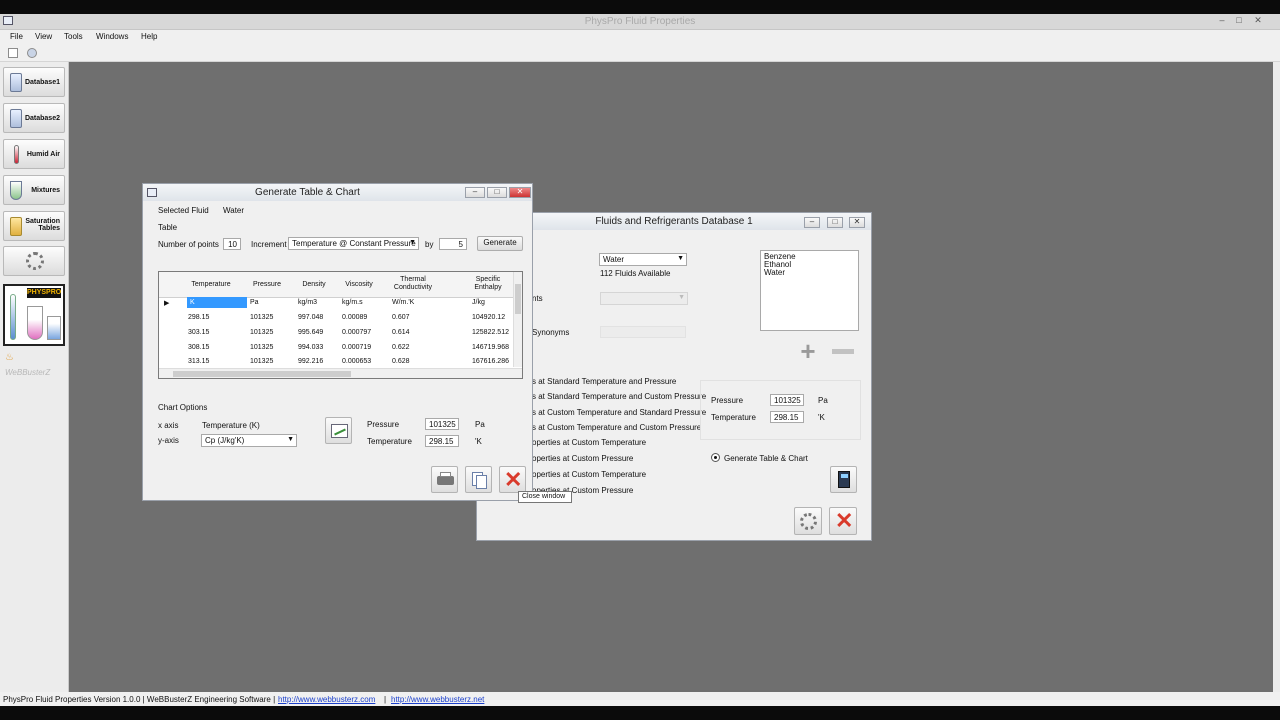  What do you see at coordinates (589, 442) in the screenshot?
I see `option-properties-custom-temp: operties at Custom Temperature` at bounding box center [589, 442].